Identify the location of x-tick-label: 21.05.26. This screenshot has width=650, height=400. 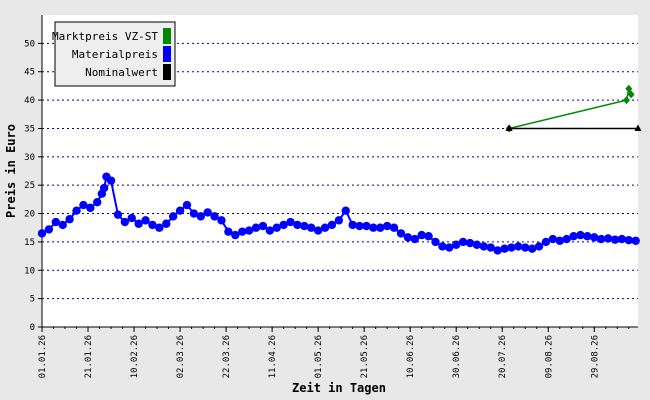
(365, 356).